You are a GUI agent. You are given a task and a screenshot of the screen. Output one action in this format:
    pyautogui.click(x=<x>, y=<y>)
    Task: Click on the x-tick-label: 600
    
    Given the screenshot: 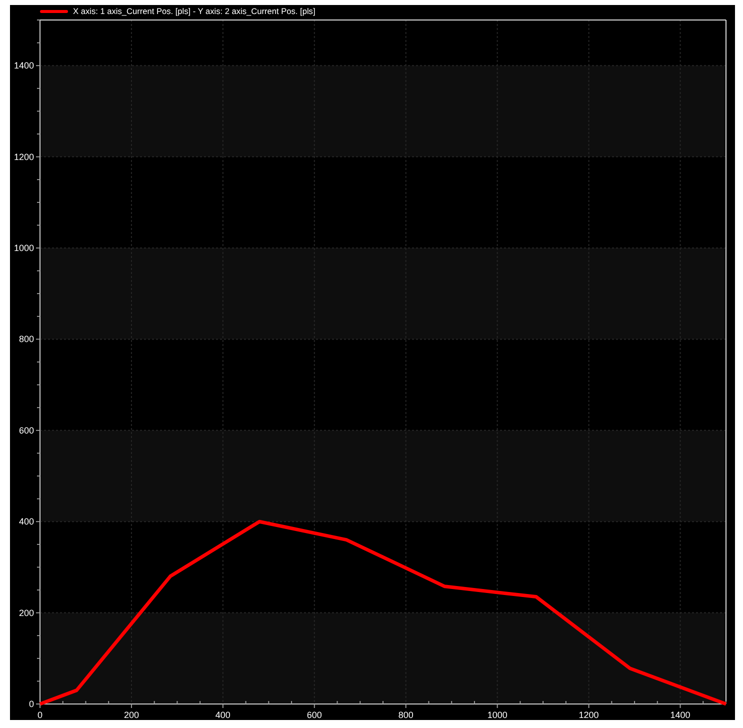 What is the action you would take?
    pyautogui.click(x=314, y=715)
    